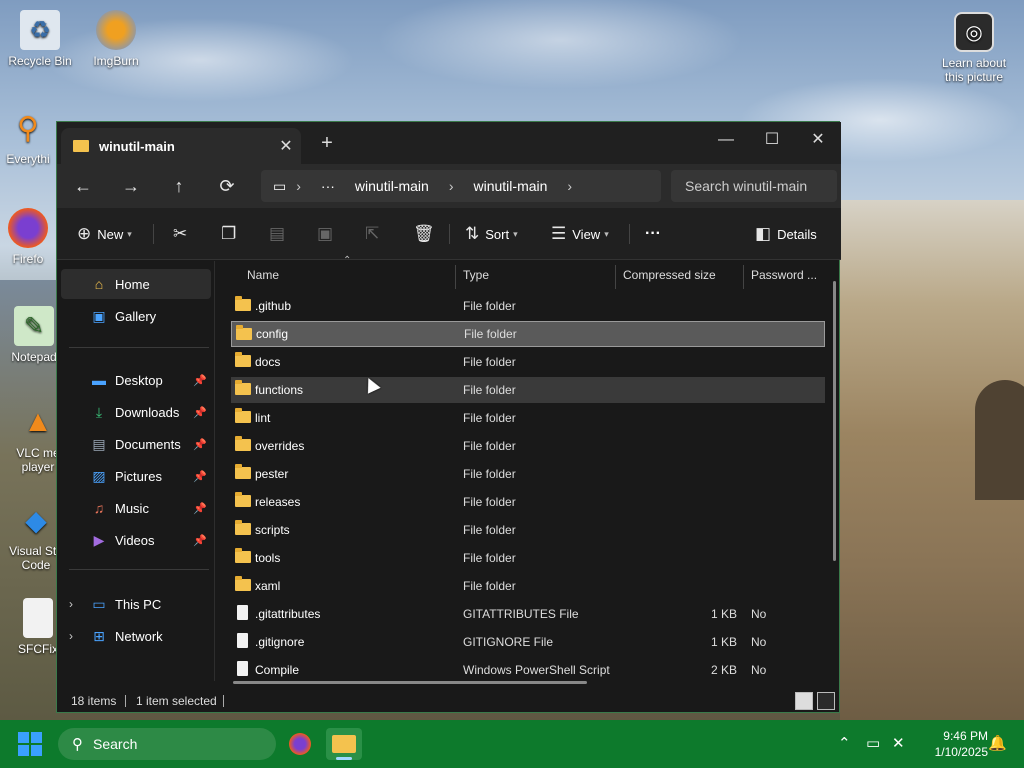 Image resolution: width=1024 pixels, height=768 pixels. Describe the element at coordinates (772, 140) in the screenshot. I see `maximize-button: ☐` at that location.